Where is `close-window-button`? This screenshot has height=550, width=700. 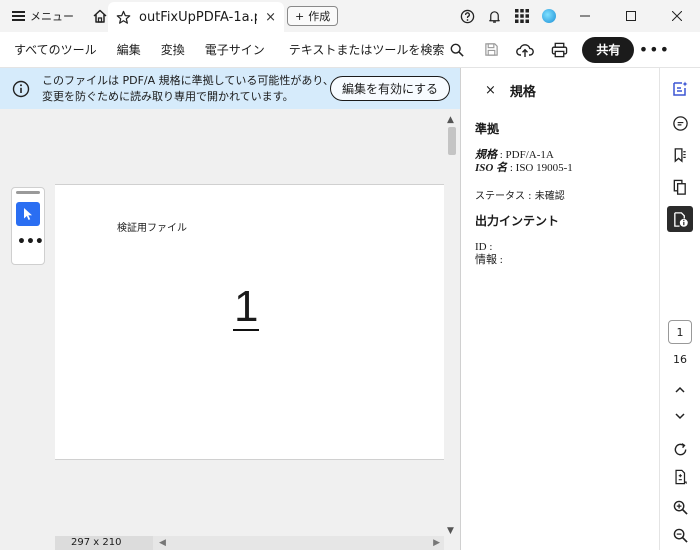
close-window-button is located at coordinates (677, 16).